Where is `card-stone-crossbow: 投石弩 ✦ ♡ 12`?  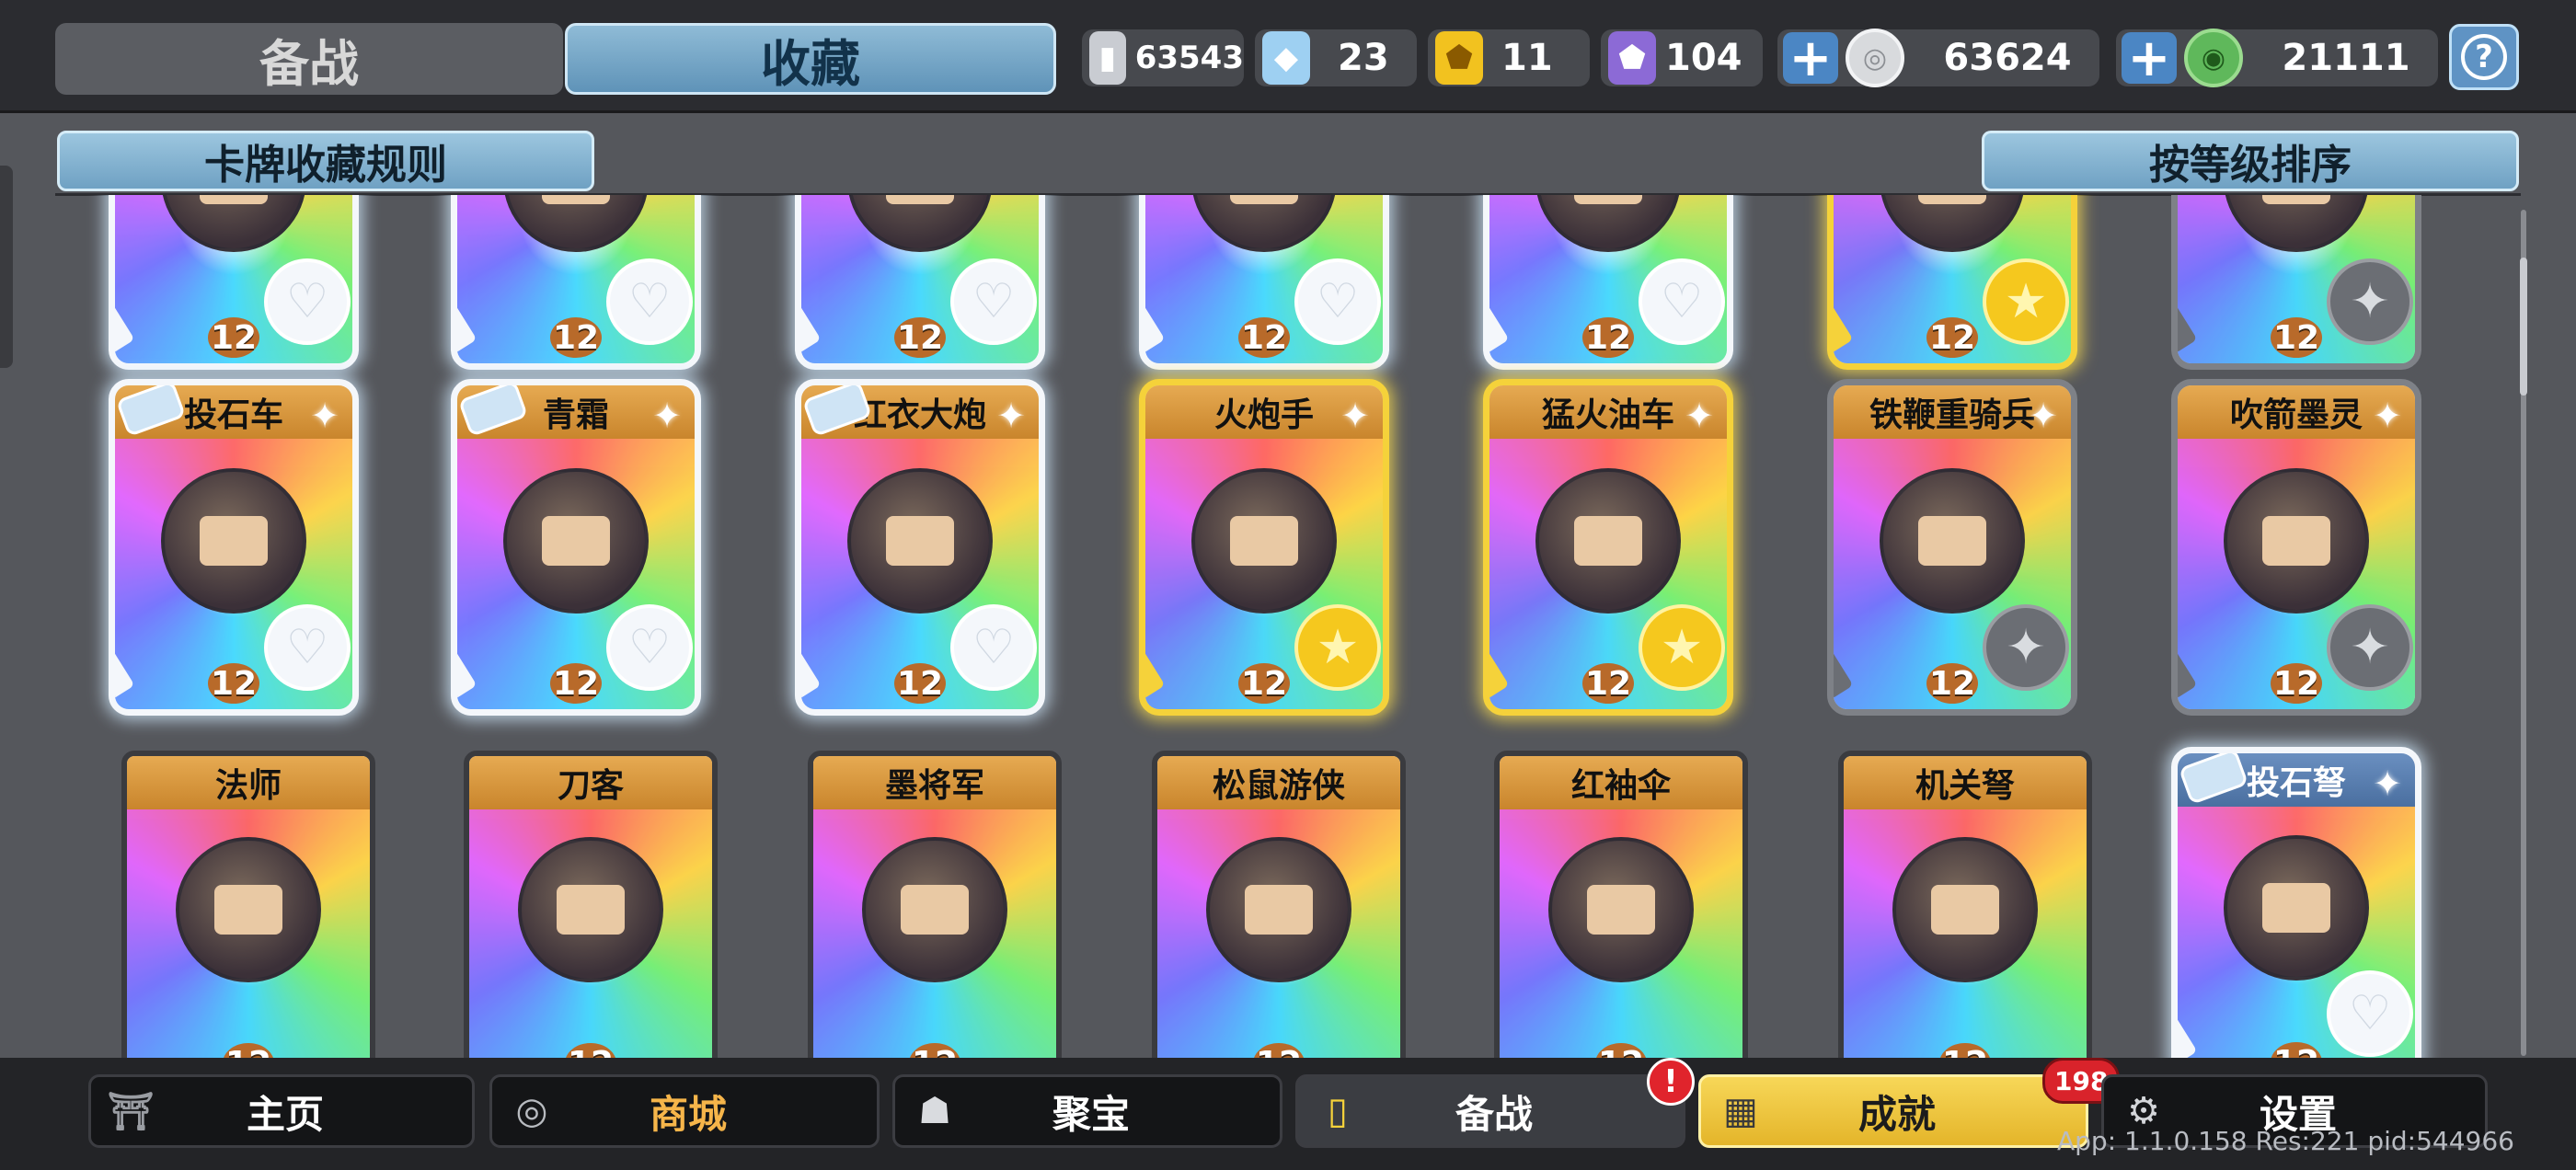 card-stone-crossbow: 投石弩 ✦ ♡ 12 is located at coordinates (2296, 902).